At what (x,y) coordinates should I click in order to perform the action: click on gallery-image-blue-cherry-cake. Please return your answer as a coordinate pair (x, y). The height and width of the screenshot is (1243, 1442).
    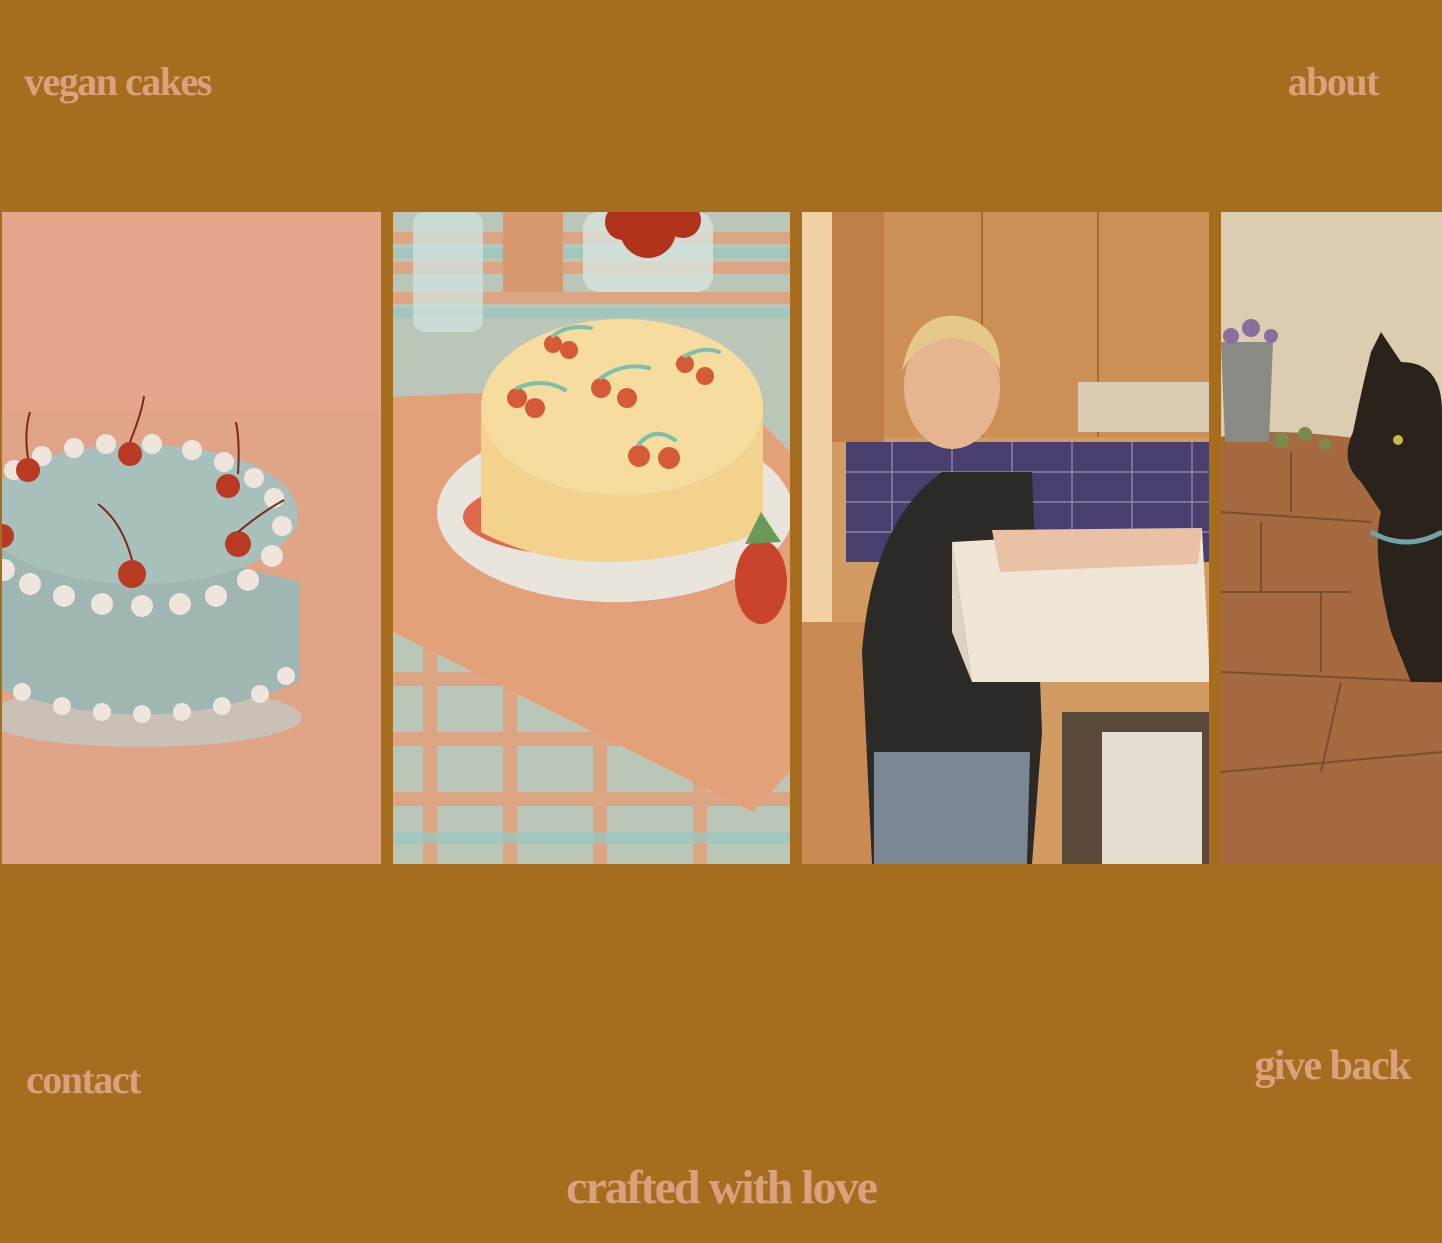
    Looking at the image, I should click on (191, 538).